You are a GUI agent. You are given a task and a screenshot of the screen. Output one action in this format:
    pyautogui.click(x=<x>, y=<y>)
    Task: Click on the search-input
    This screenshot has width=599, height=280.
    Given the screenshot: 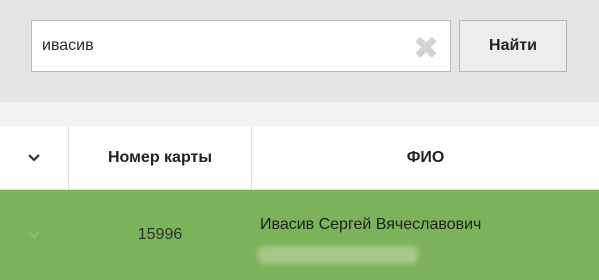 What is the action you would take?
    pyautogui.click(x=222, y=46)
    